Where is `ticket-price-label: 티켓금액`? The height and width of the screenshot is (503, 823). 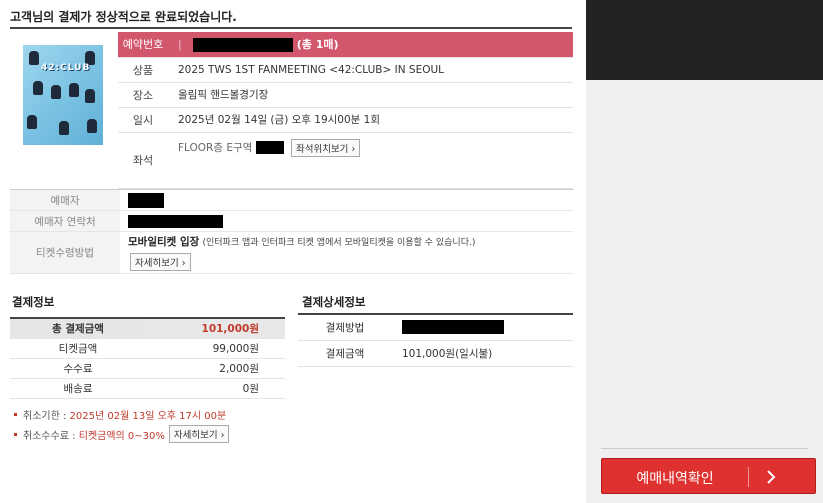 ticket-price-label: 티켓금액 is located at coordinates (78, 348).